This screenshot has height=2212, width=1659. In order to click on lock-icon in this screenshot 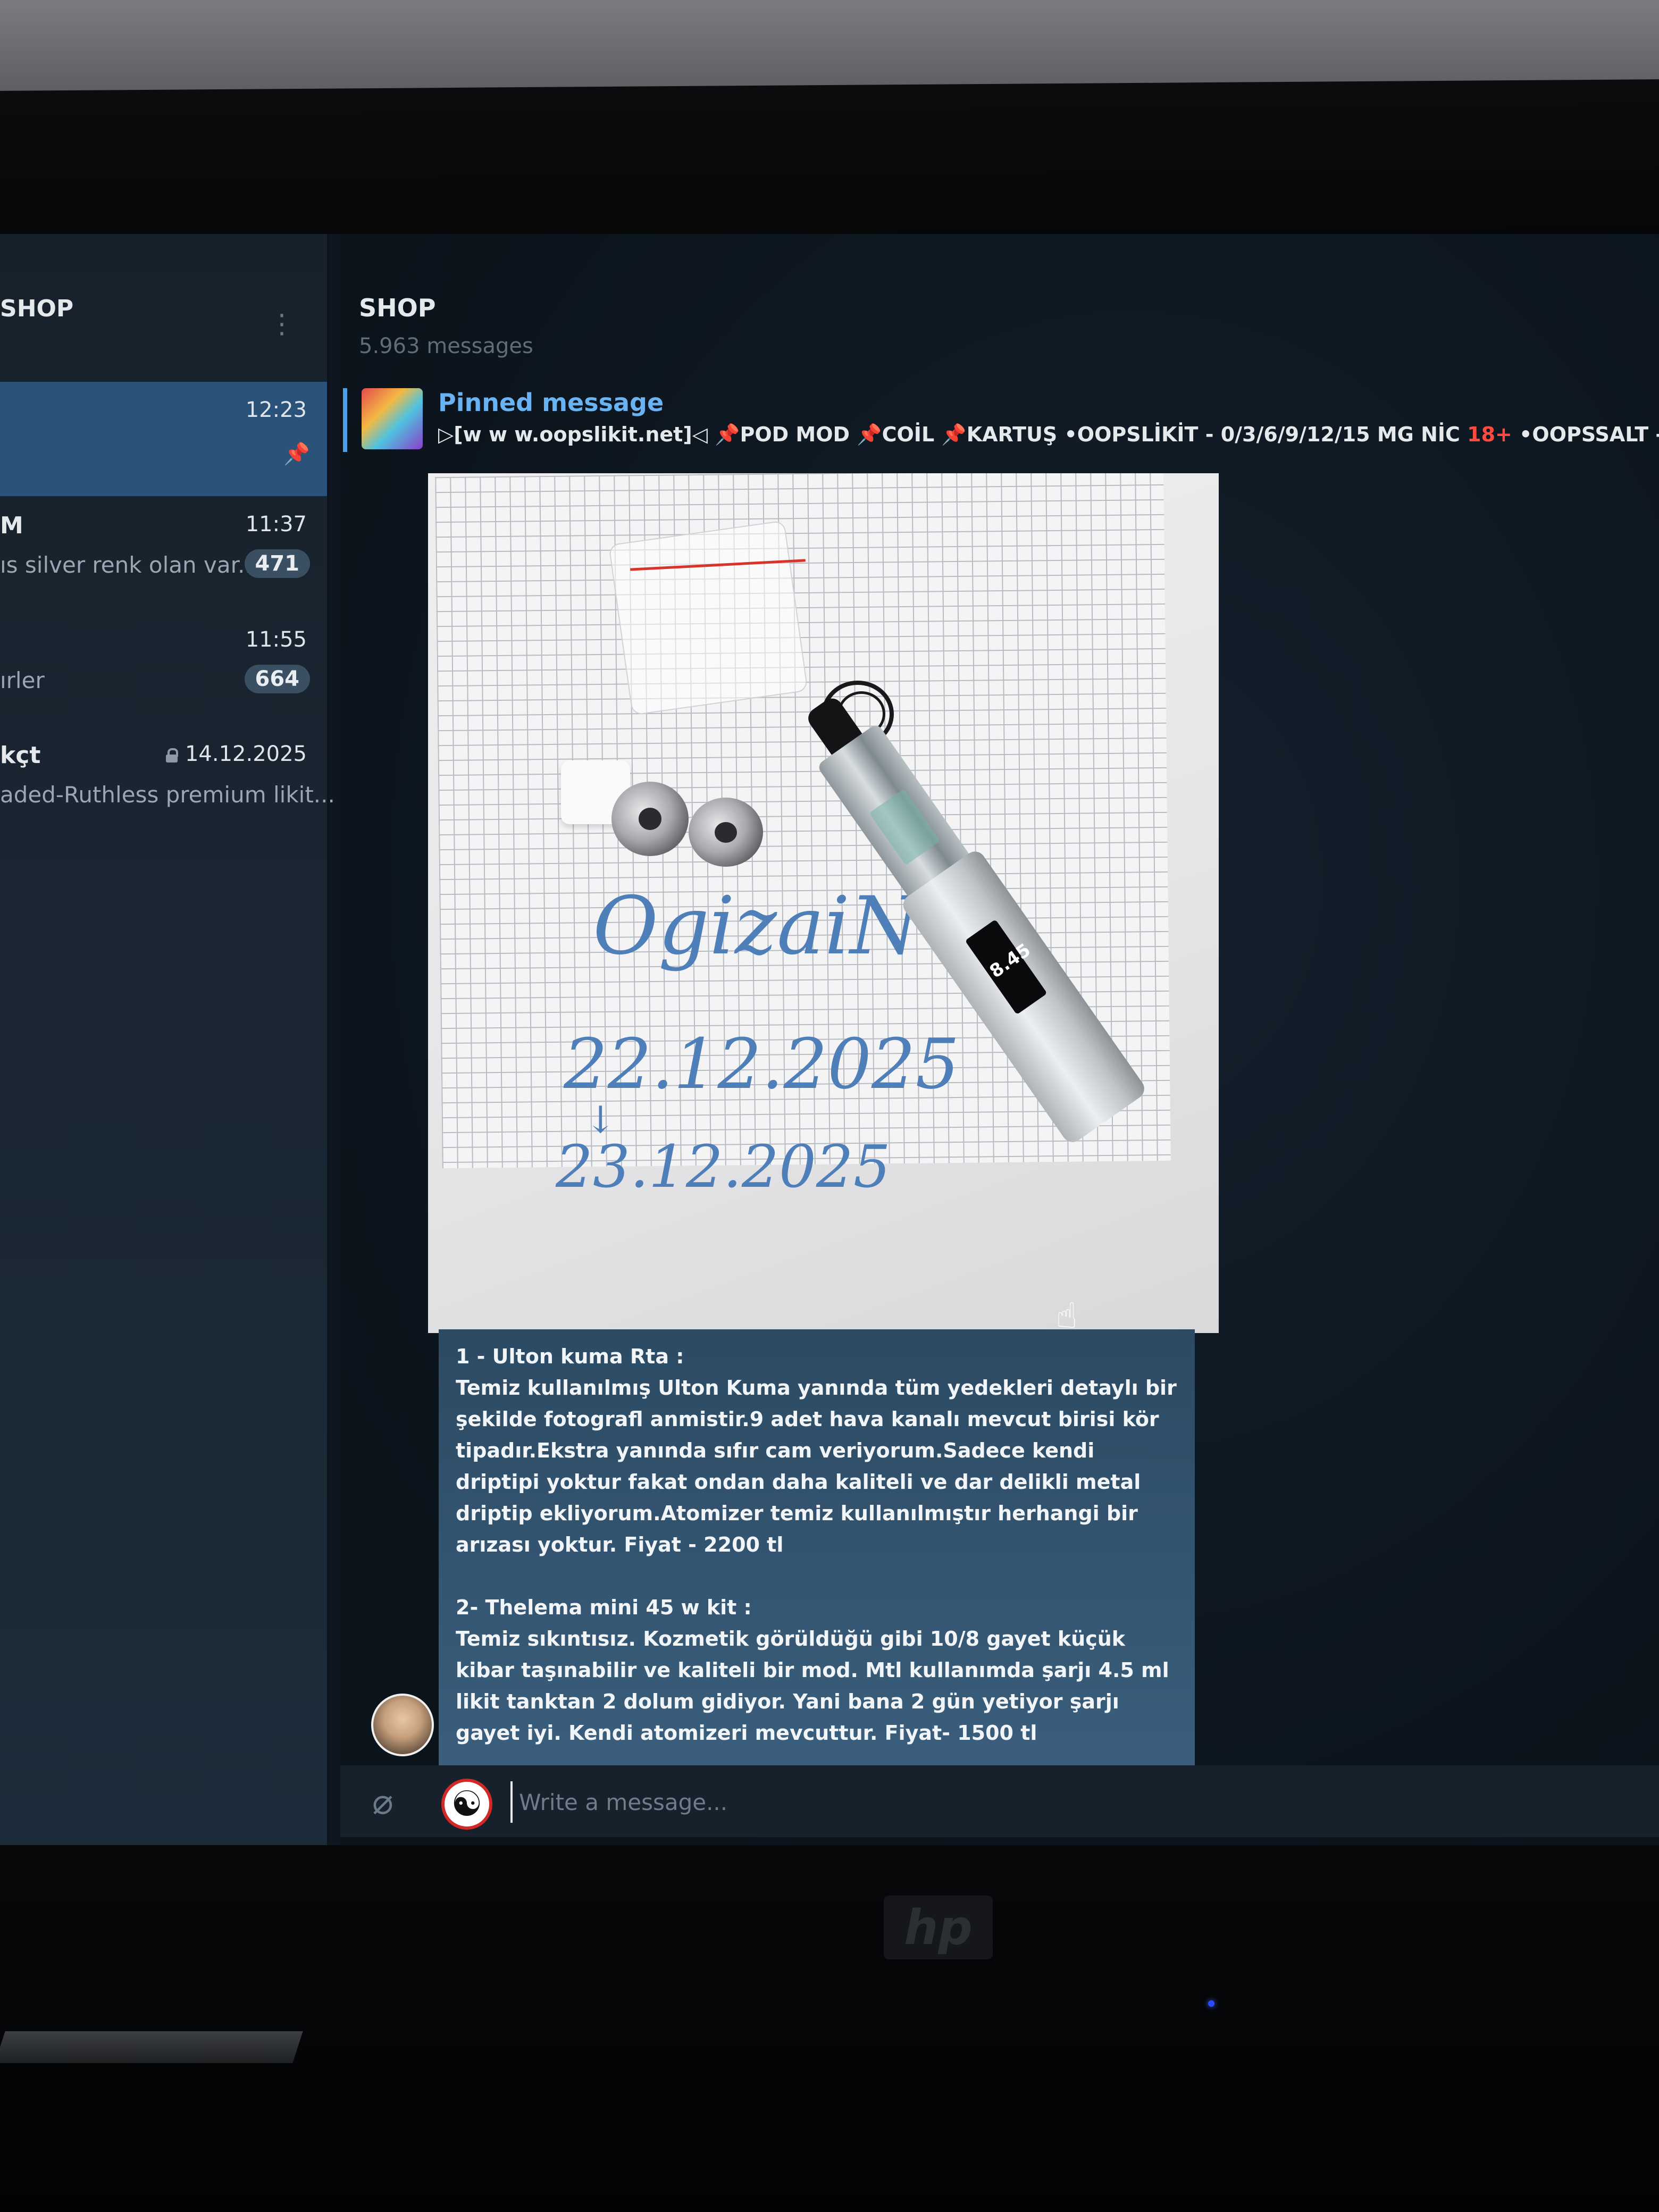, I will do `click(171, 755)`.